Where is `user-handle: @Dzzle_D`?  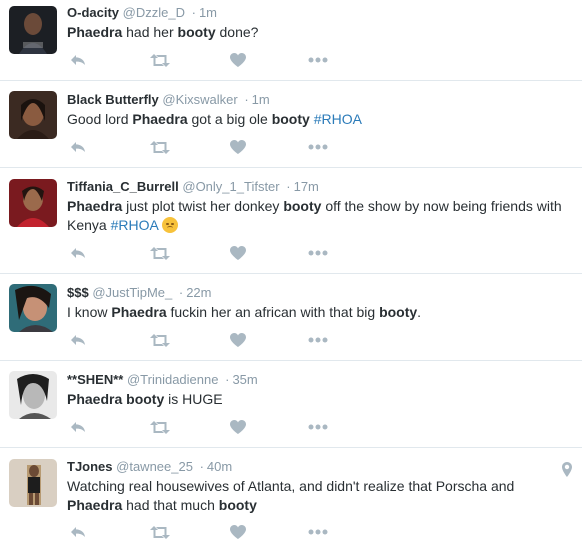 user-handle: @Dzzle_D is located at coordinates (154, 12).